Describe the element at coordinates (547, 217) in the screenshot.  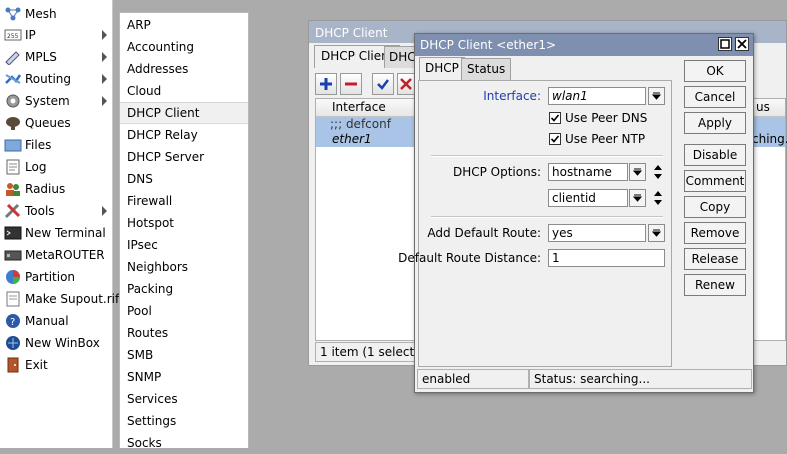
I see `separator` at that location.